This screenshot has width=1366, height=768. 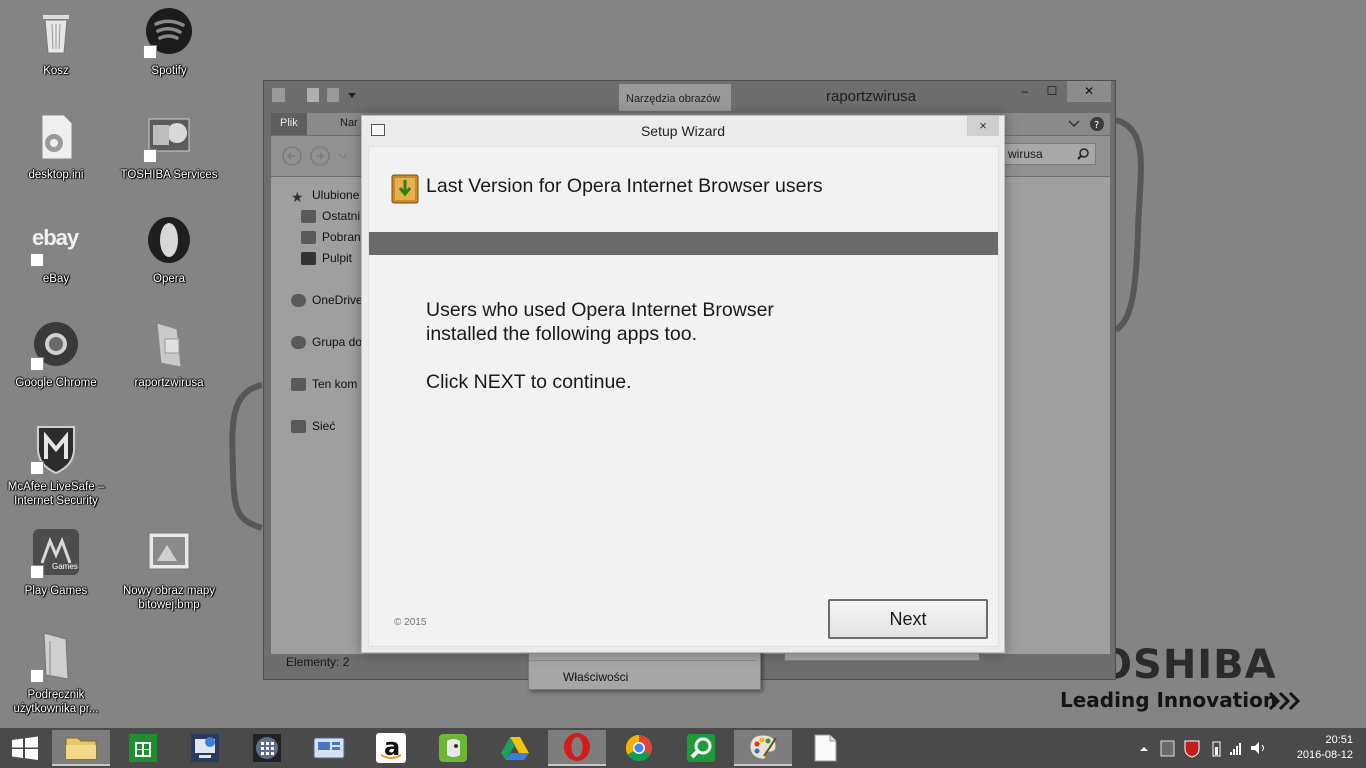 I want to click on recent-icon, so click(x=308, y=216).